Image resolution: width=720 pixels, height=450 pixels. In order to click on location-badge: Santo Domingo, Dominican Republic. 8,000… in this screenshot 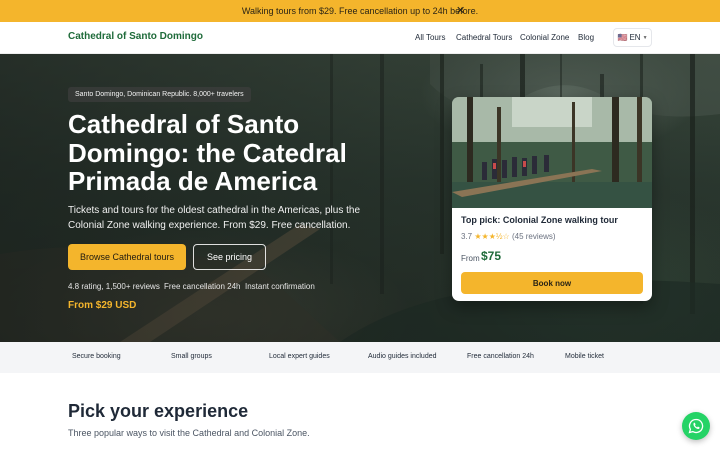, I will do `click(159, 94)`.